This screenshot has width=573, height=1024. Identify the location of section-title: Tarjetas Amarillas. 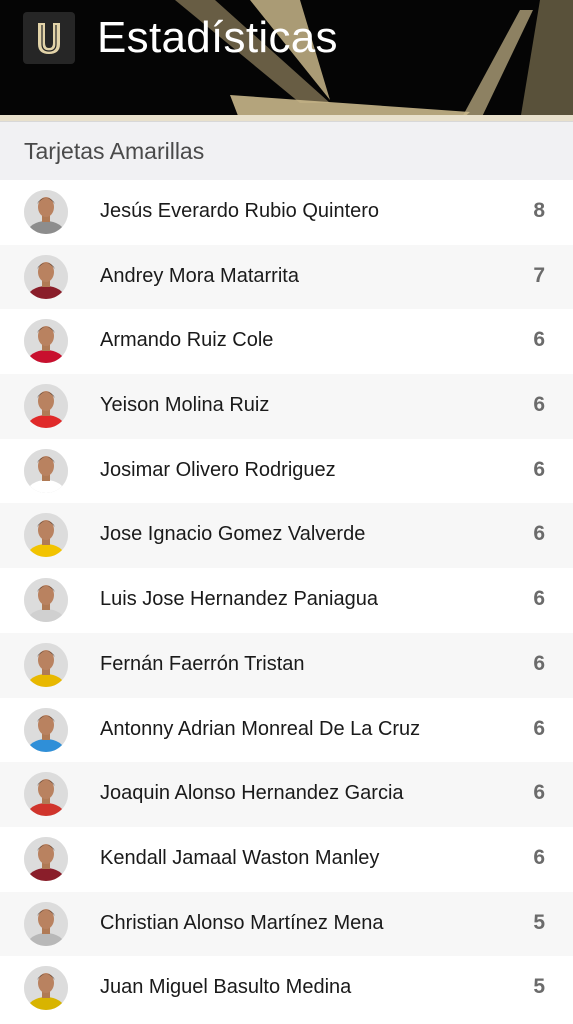
(114, 151).